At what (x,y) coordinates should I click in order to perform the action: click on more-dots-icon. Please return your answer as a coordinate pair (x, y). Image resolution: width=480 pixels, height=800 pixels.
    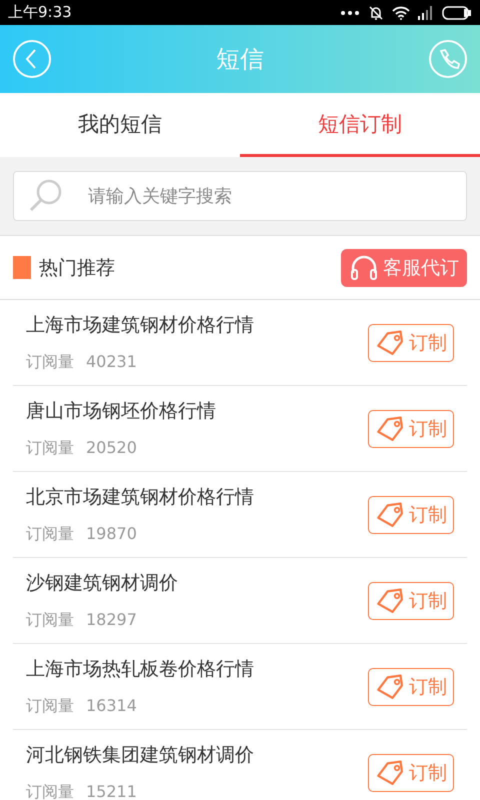
    Looking at the image, I should click on (350, 13).